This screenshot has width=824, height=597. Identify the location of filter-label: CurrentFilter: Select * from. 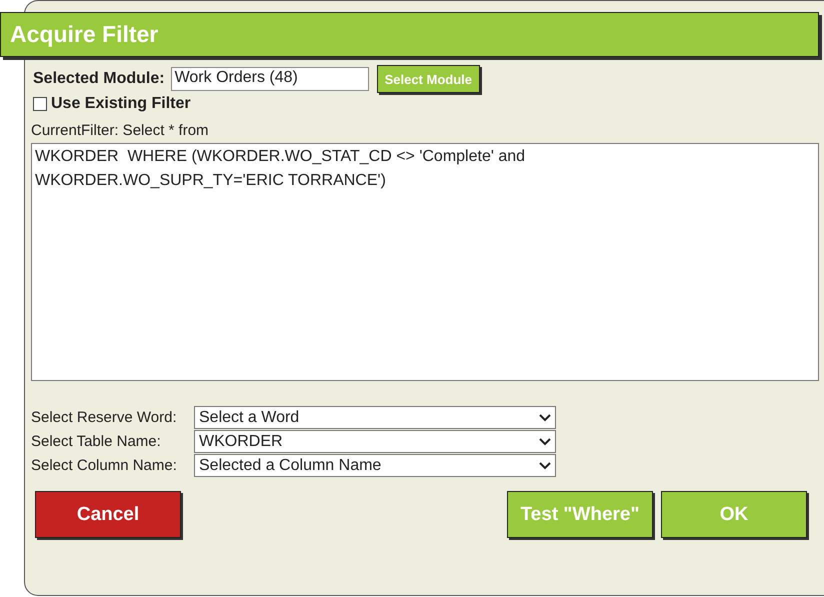
(120, 130).